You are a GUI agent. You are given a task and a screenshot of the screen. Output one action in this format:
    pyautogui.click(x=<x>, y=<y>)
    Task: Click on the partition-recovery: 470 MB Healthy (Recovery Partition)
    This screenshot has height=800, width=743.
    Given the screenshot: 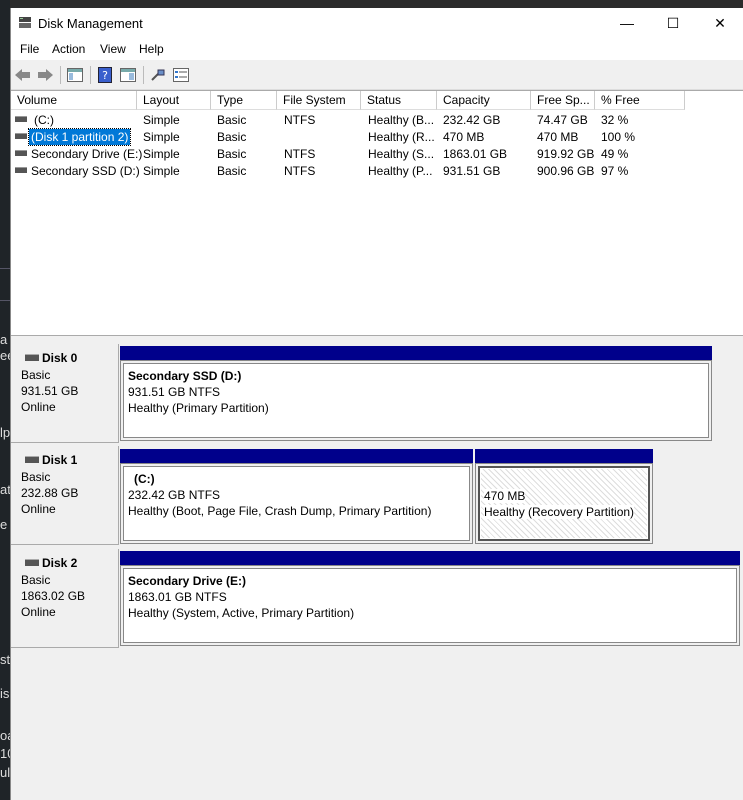 What is the action you would take?
    pyautogui.click(x=564, y=496)
    